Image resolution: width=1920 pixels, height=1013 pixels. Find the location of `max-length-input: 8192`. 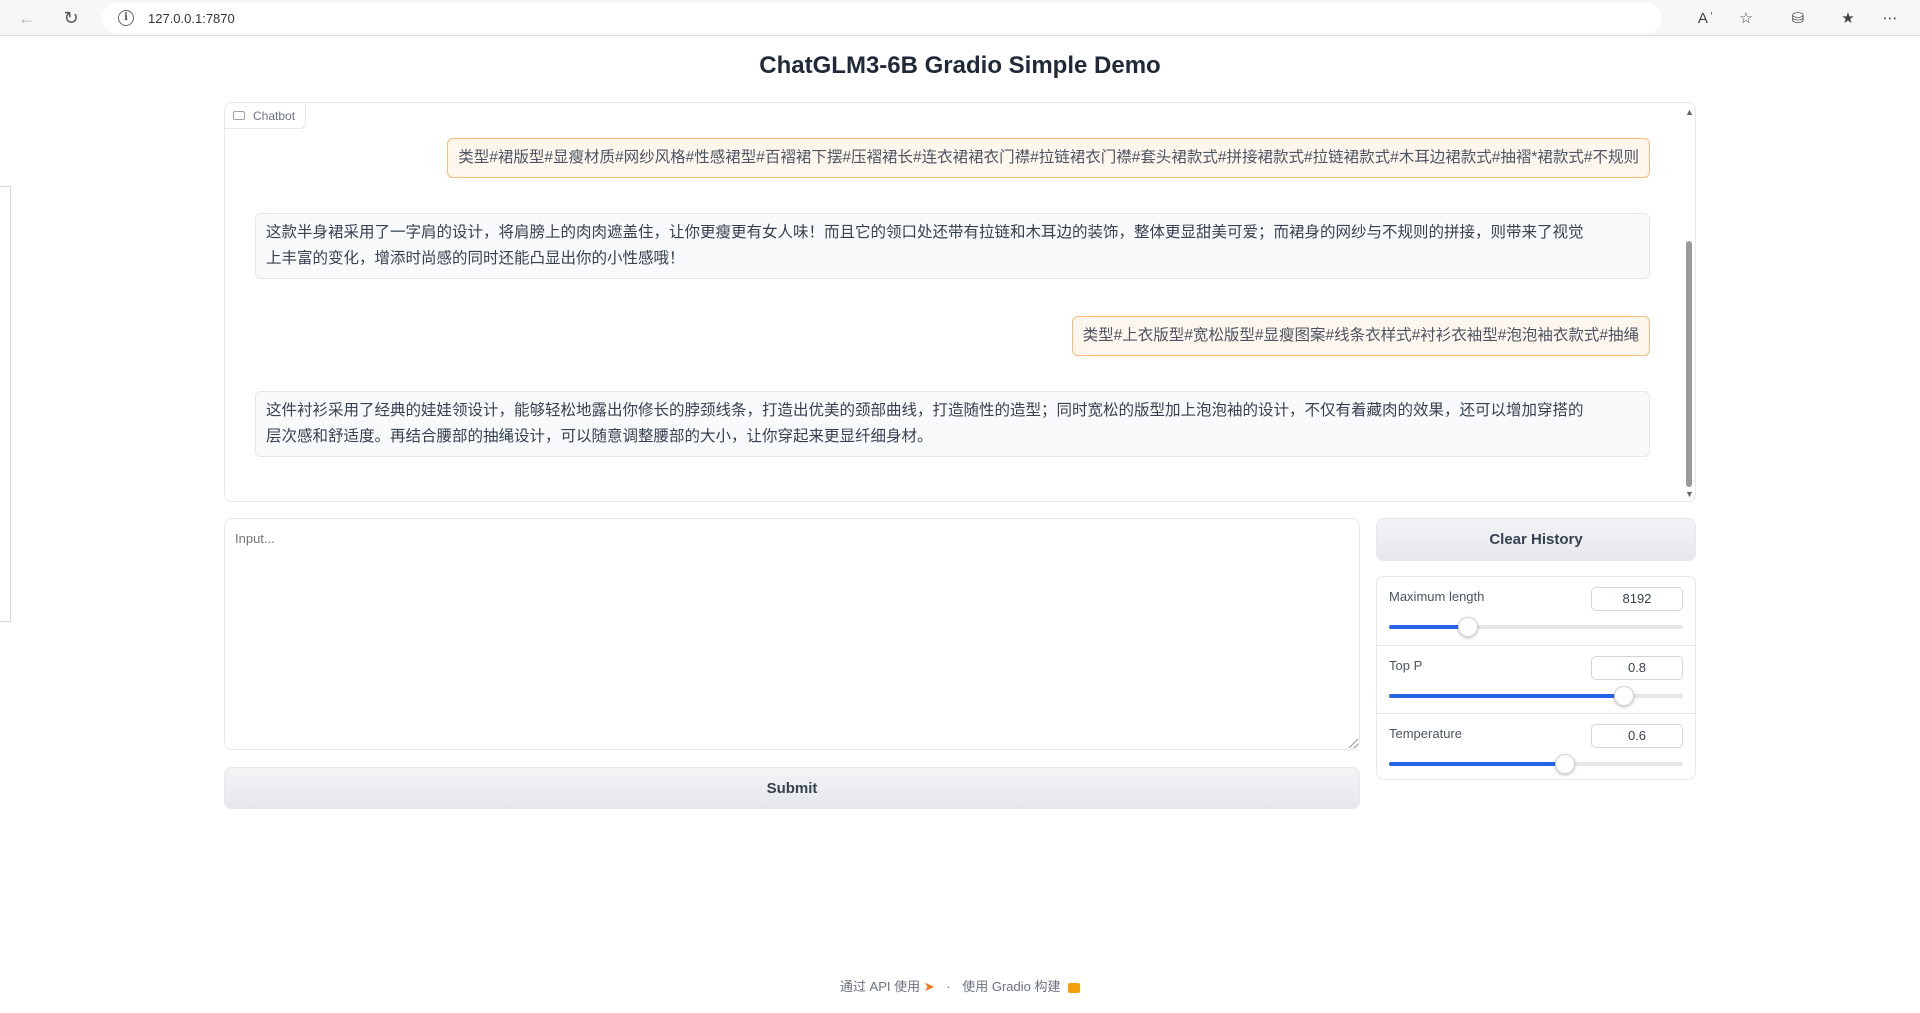

max-length-input: 8192 is located at coordinates (1637, 599).